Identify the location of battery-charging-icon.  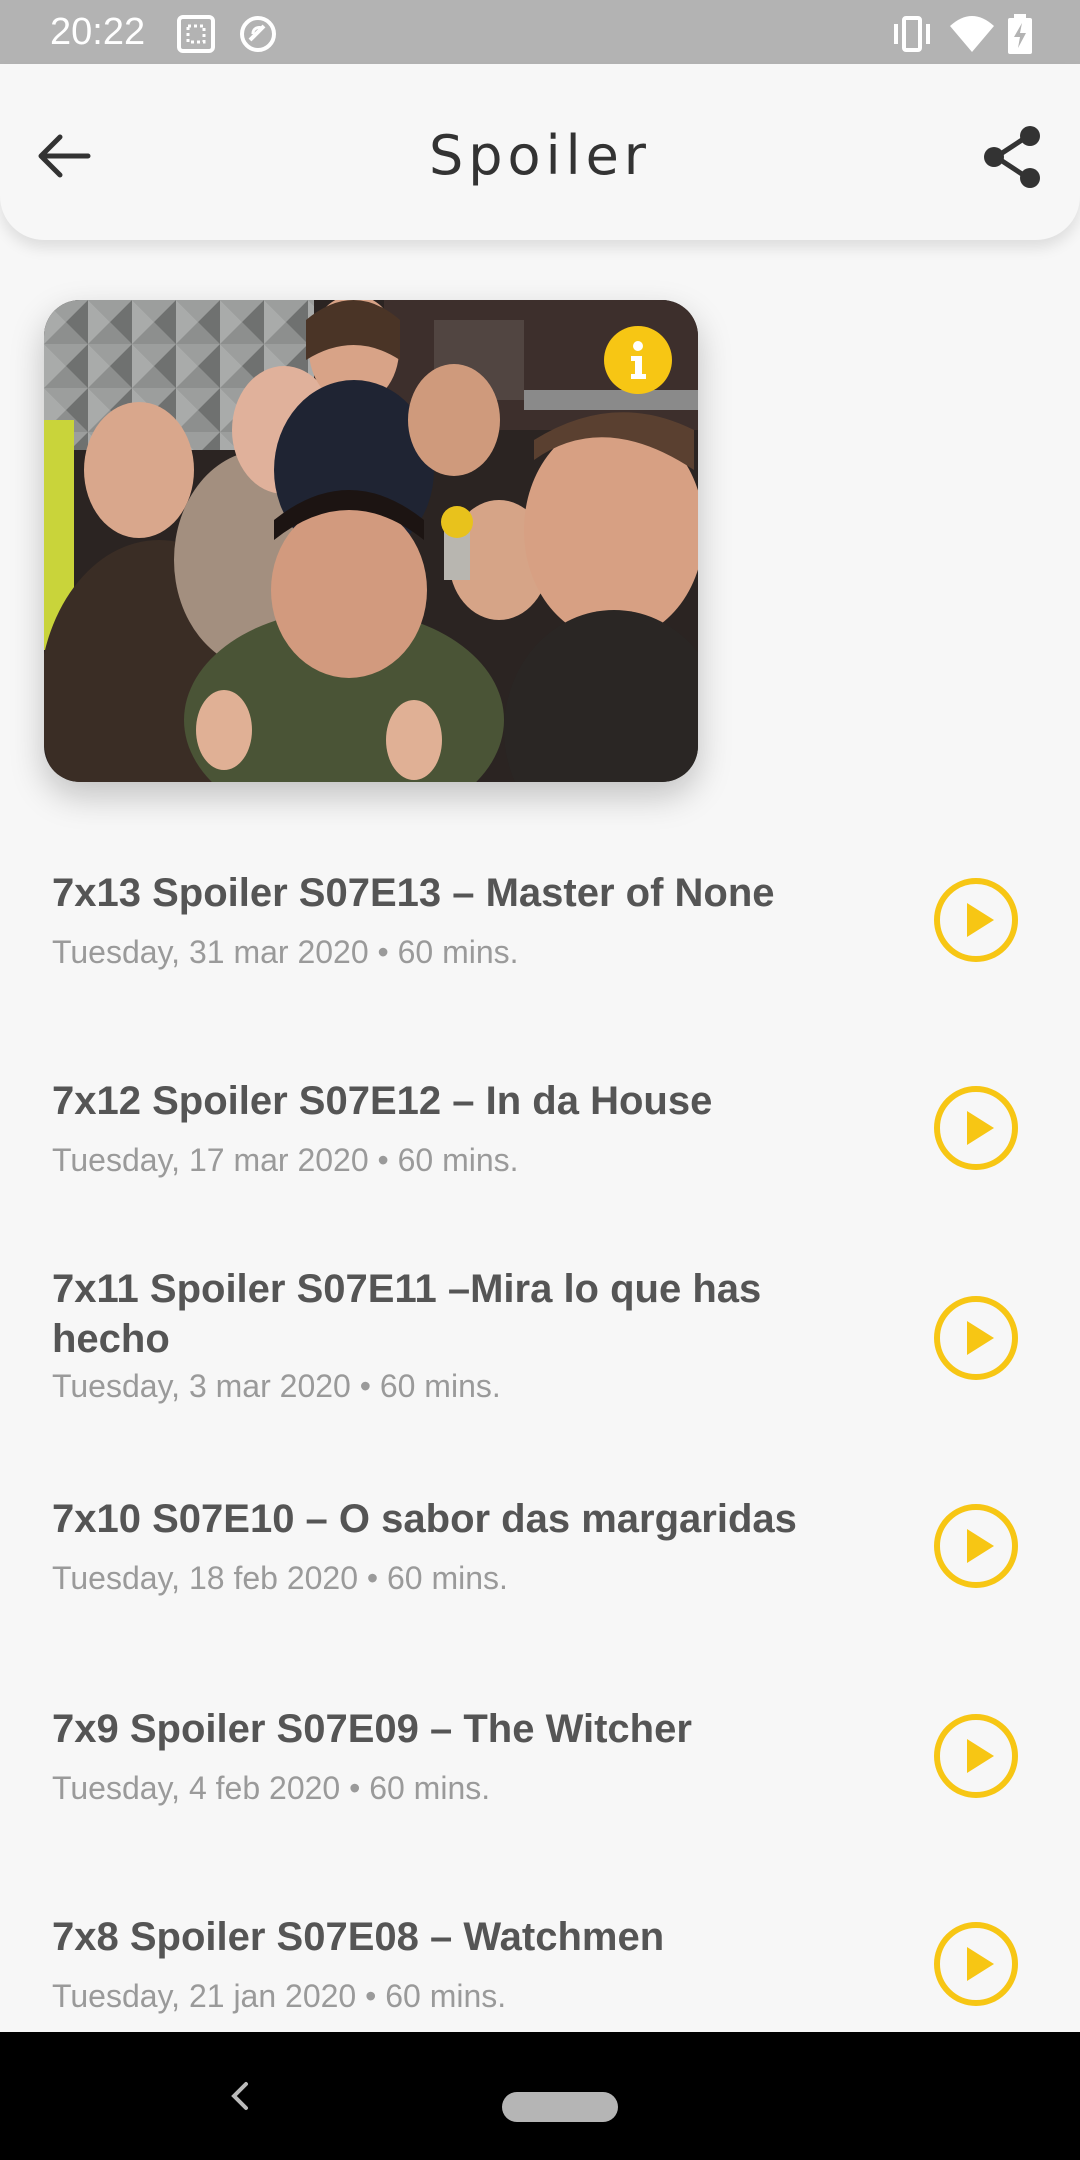
(1020, 34).